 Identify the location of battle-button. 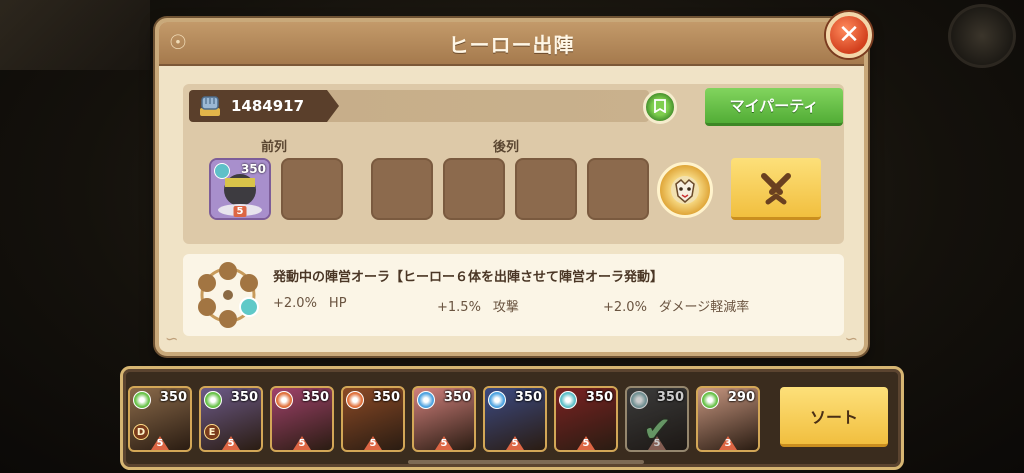
(776, 189).